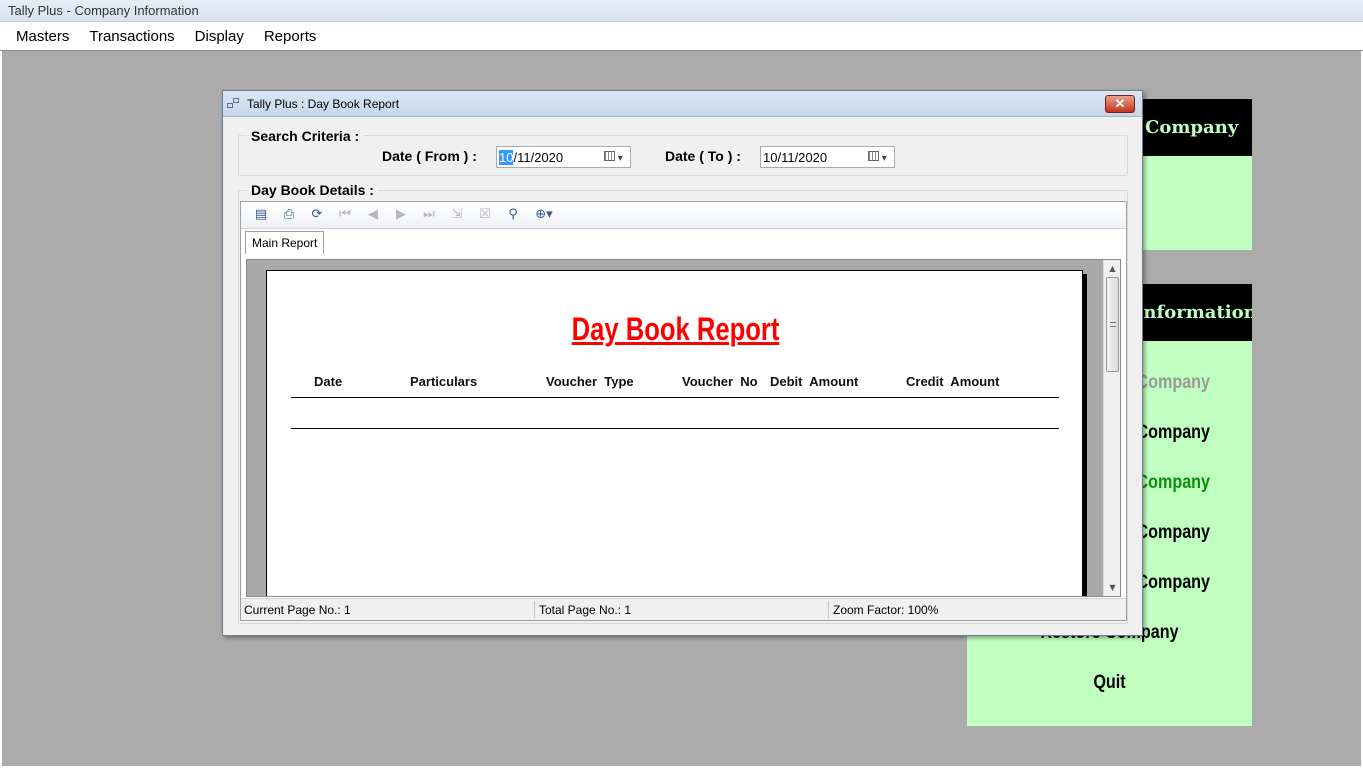 Image resolution: width=1363 pixels, height=768 pixels. I want to click on goto-page-icon: ⇲, so click(457, 215).